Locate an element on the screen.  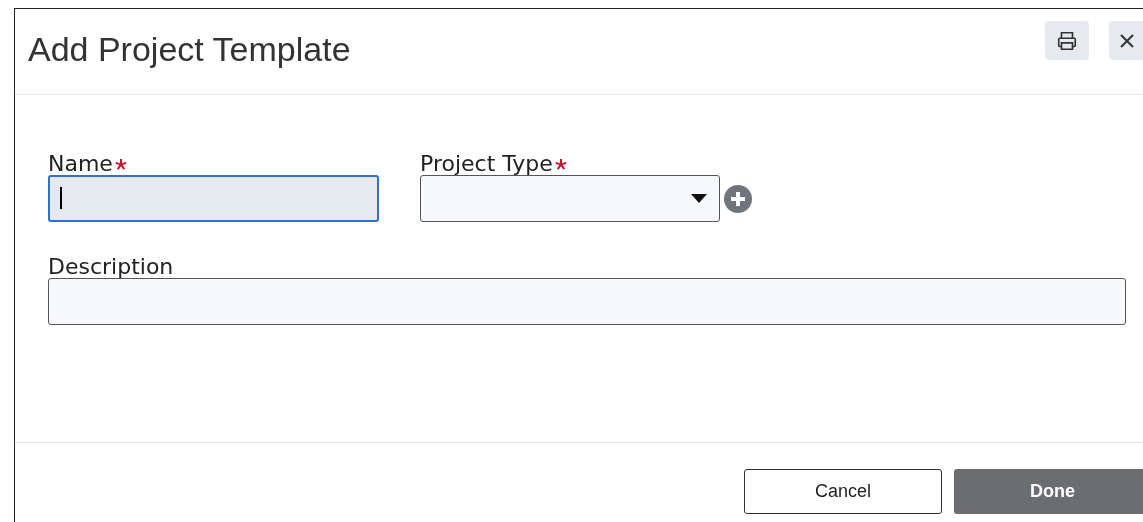
printer-icon is located at coordinates (1067, 40).